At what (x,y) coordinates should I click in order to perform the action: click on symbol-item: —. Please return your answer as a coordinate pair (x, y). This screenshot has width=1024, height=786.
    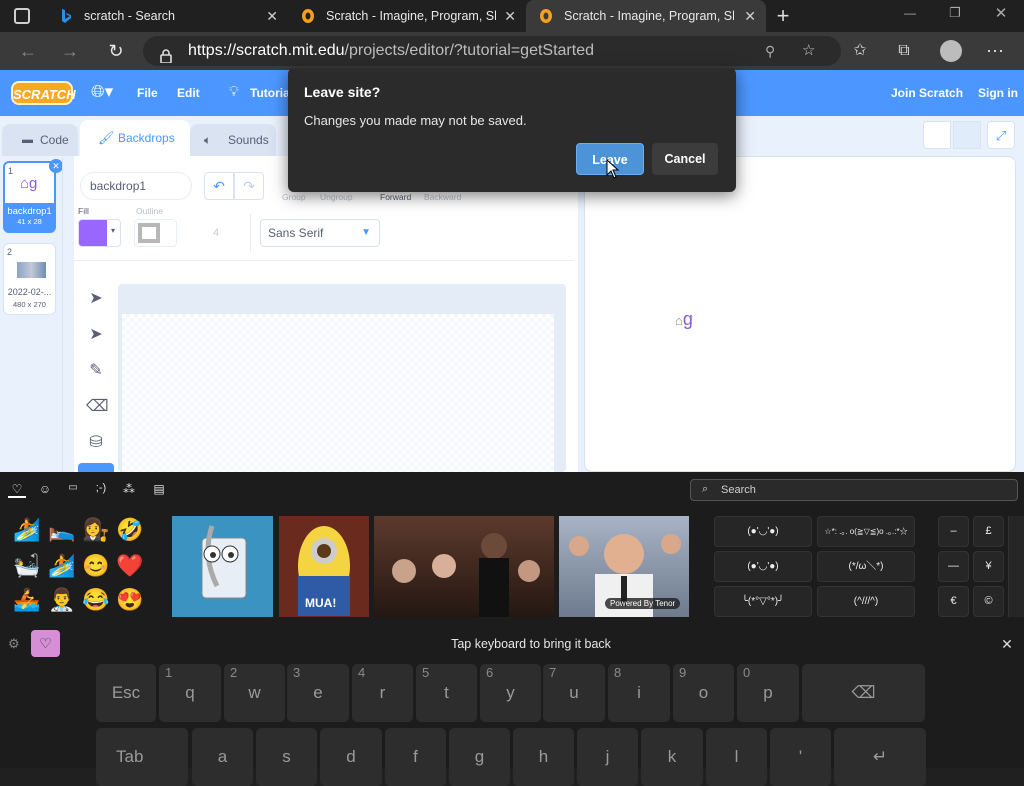
    Looking at the image, I should click on (953, 566).